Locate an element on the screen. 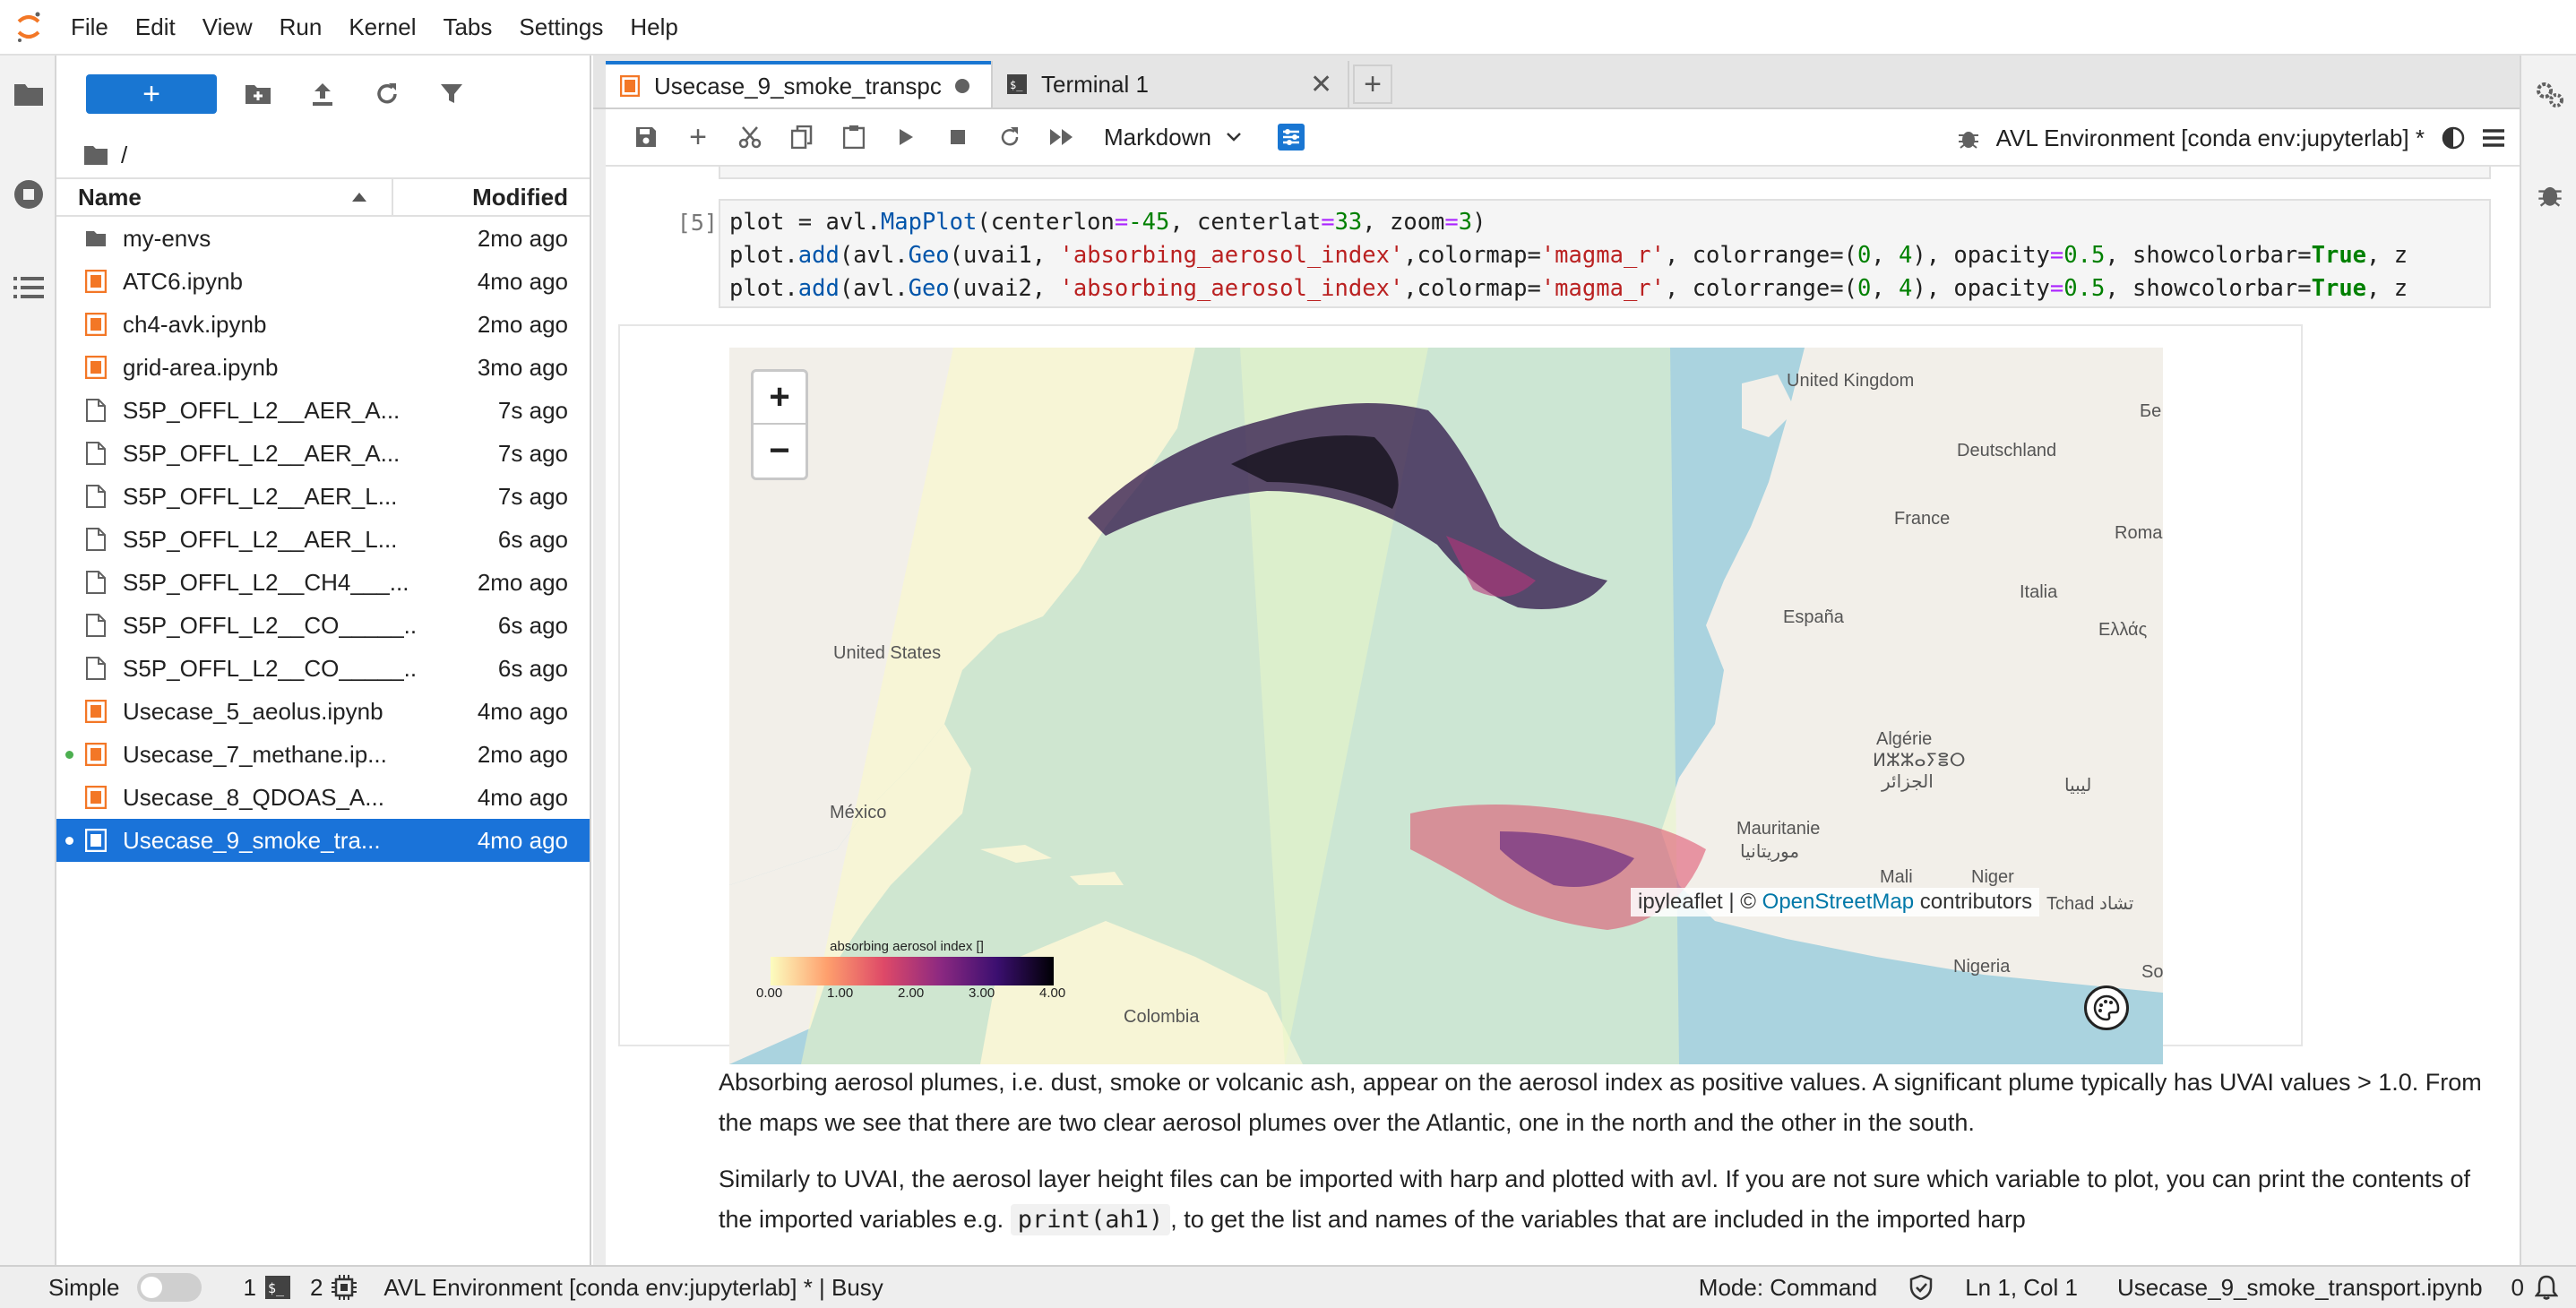  map-label: Tchad تشاد is located at coordinates (2090, 904).